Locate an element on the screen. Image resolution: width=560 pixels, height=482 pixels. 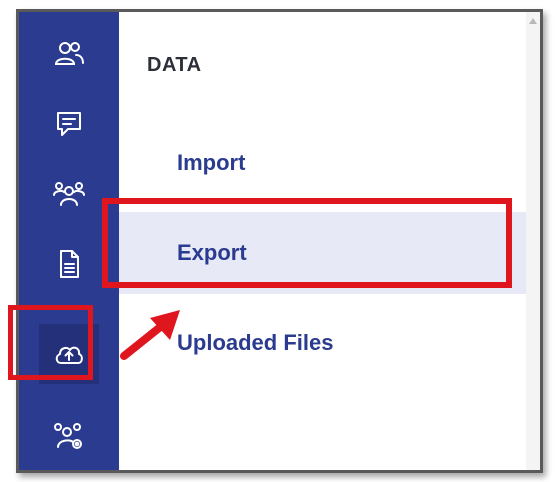
menu-item-uploaded-files: Uploaded Files is located at coordinates (322, 343).